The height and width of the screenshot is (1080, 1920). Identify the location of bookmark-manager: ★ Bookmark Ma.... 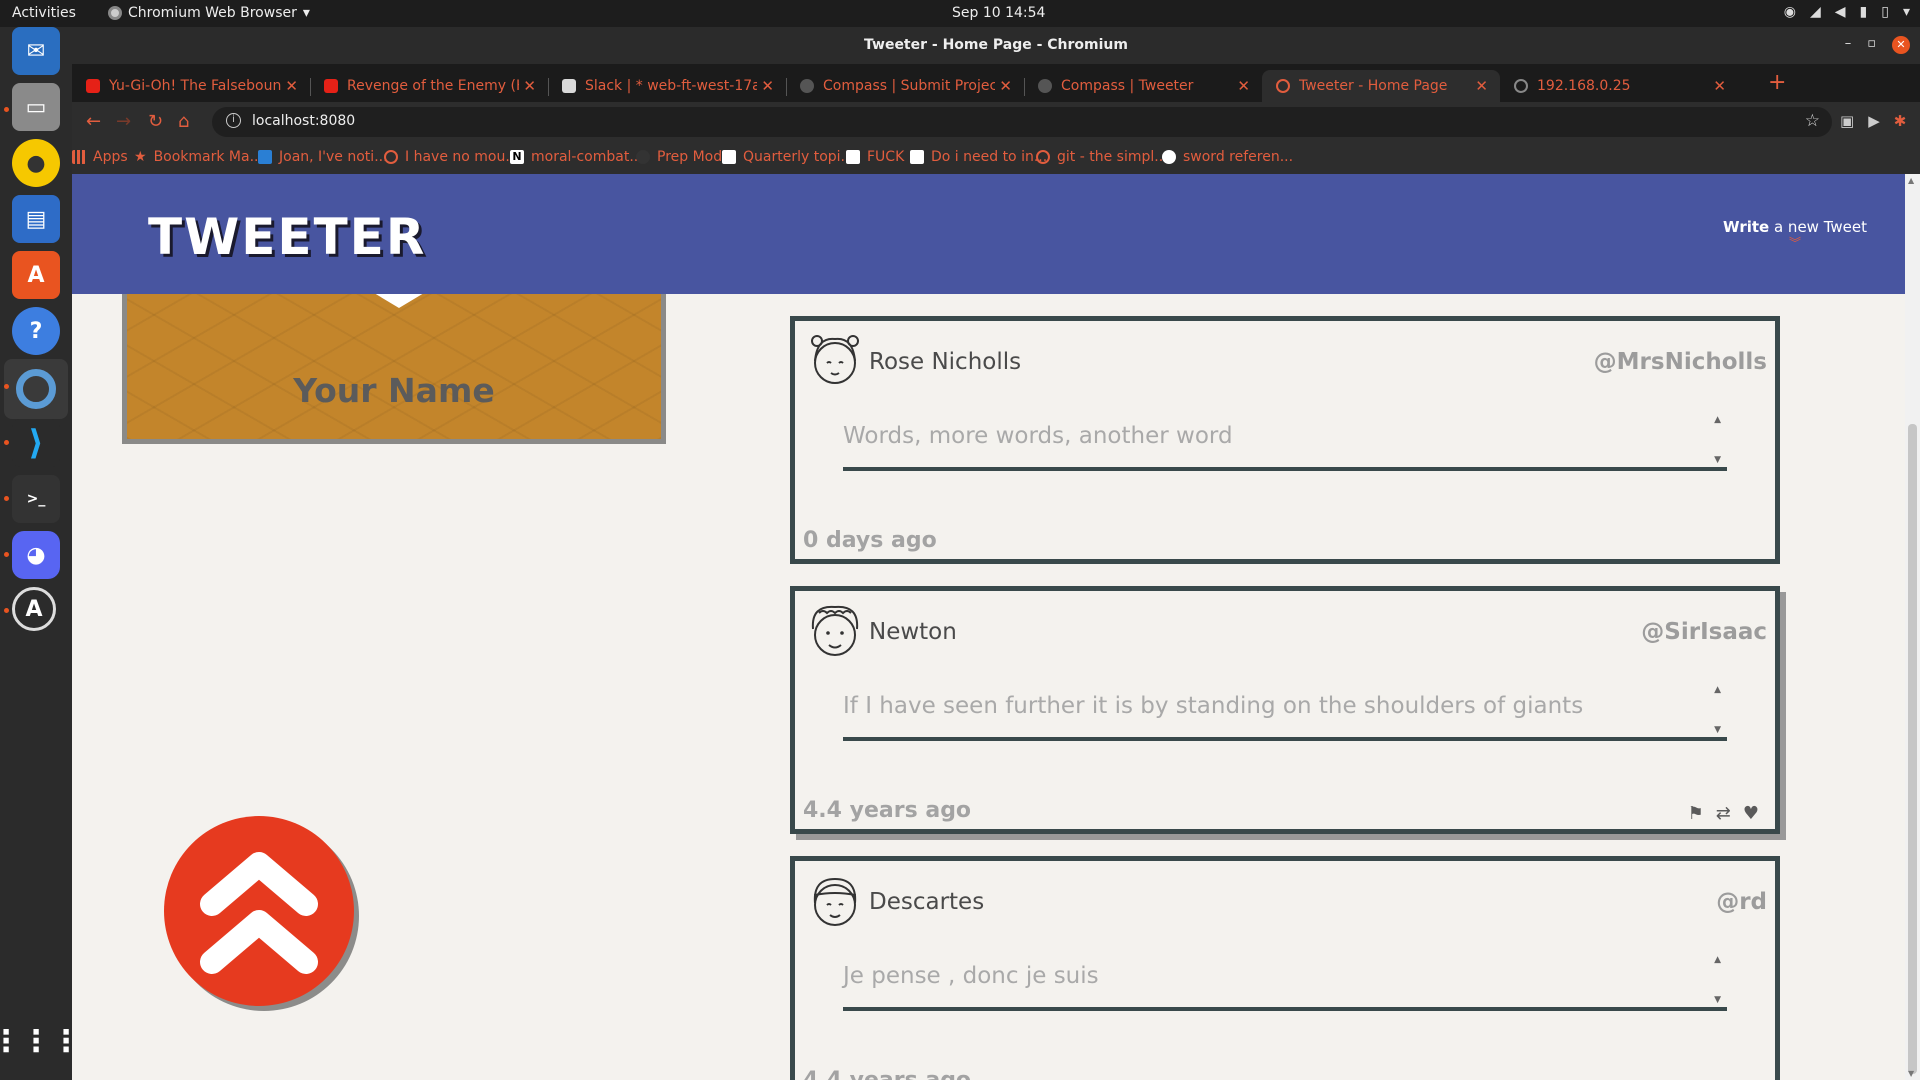
(198, 157).